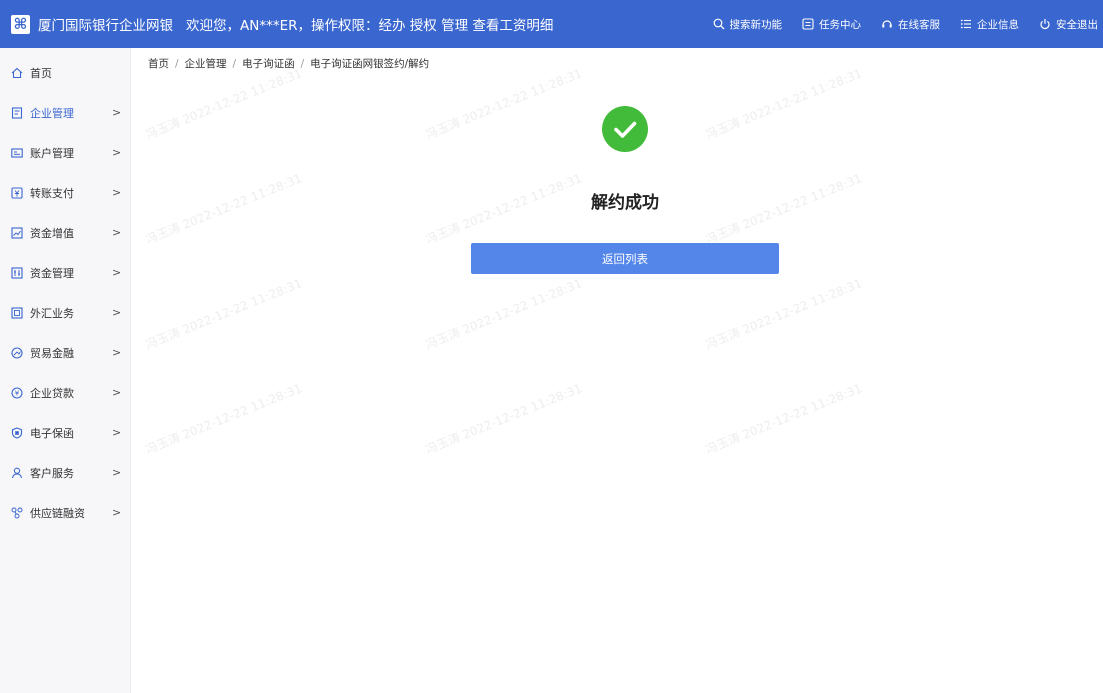 The image size is (1103, 693). What do you see at coordinates (370, 26) in the screenshot?
I see `welcome-text: 欢迎您，AN***ER，操作权限：经办 授权 管理 查看工资明细` at bounding box center [370, 26].